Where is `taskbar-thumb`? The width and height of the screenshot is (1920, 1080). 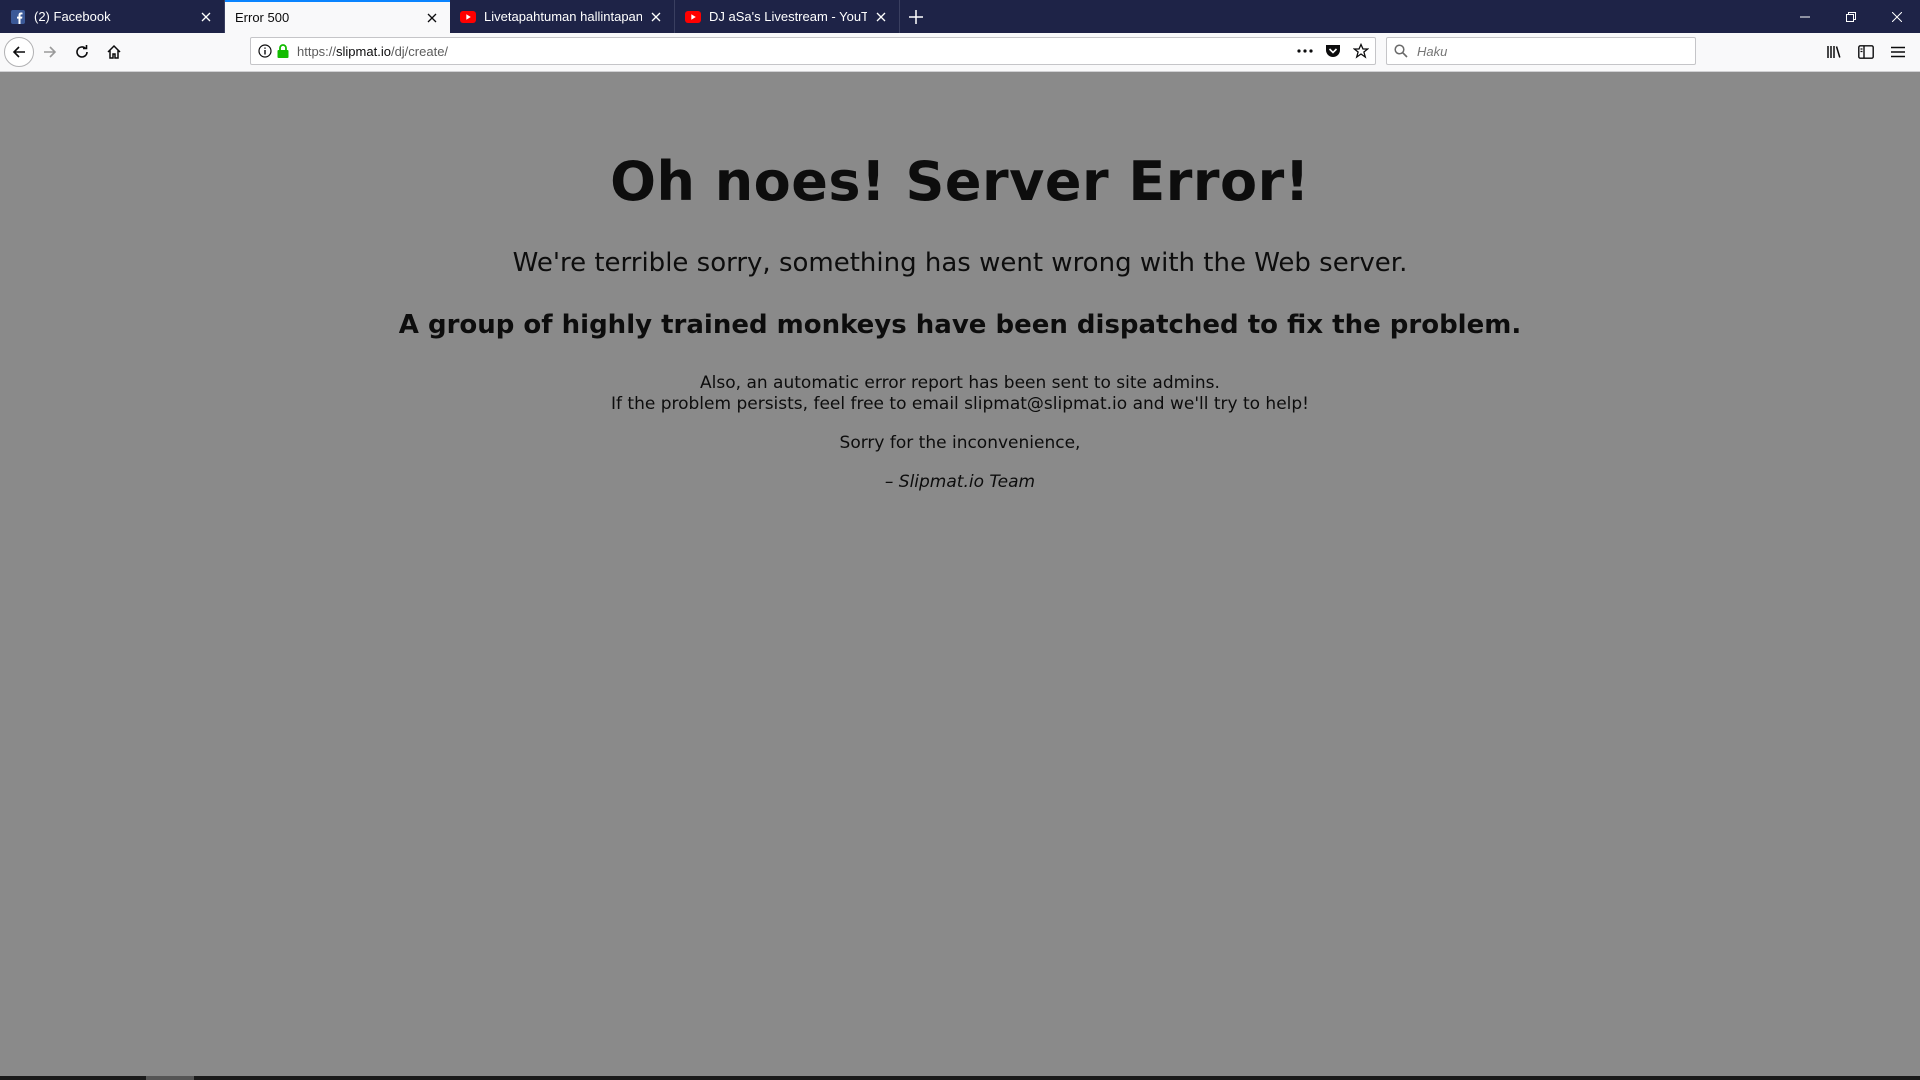 taskbar-thumb is located at coordinates (170, 1078).